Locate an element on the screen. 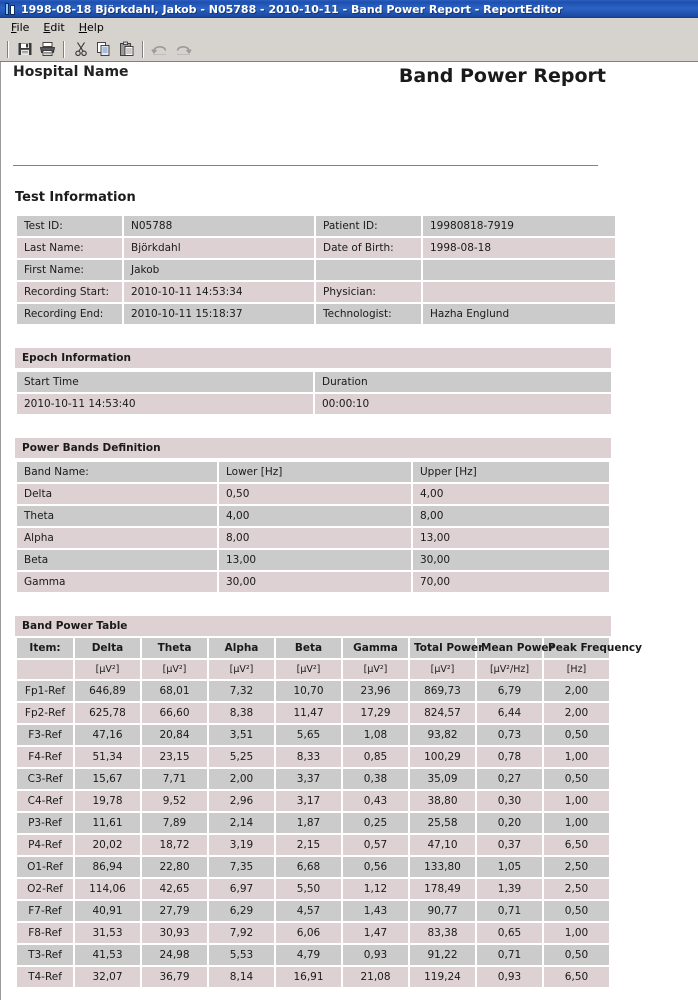 The height and width of the screenshot is (1000, 698). band-power-cell: 3,51 is located at coordinates (241, 735).